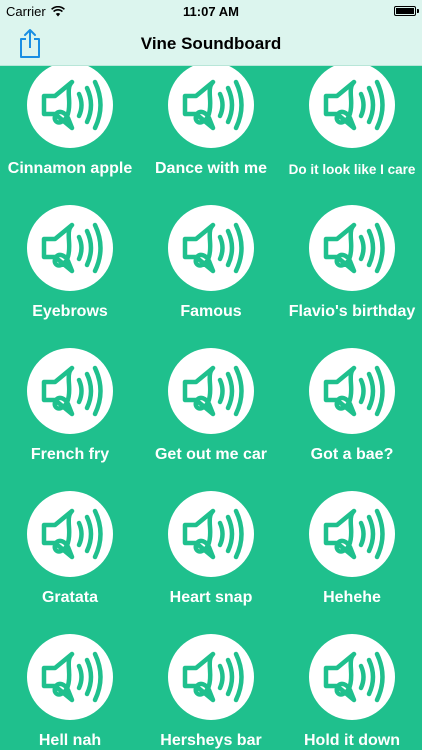 This screenshot has width=422, height=750. What do you see at coordinates (211, 454) in the screenshot?
I see `sound-label: Get out me car` at bounding box center [211, 454].